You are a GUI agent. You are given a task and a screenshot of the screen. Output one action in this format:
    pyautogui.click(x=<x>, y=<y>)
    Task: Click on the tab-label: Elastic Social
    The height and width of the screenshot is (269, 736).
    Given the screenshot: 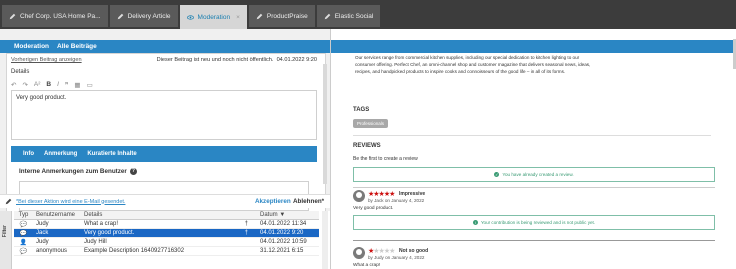 What is the action you would take?
    pyautogui.click(x=354, y=16)
    